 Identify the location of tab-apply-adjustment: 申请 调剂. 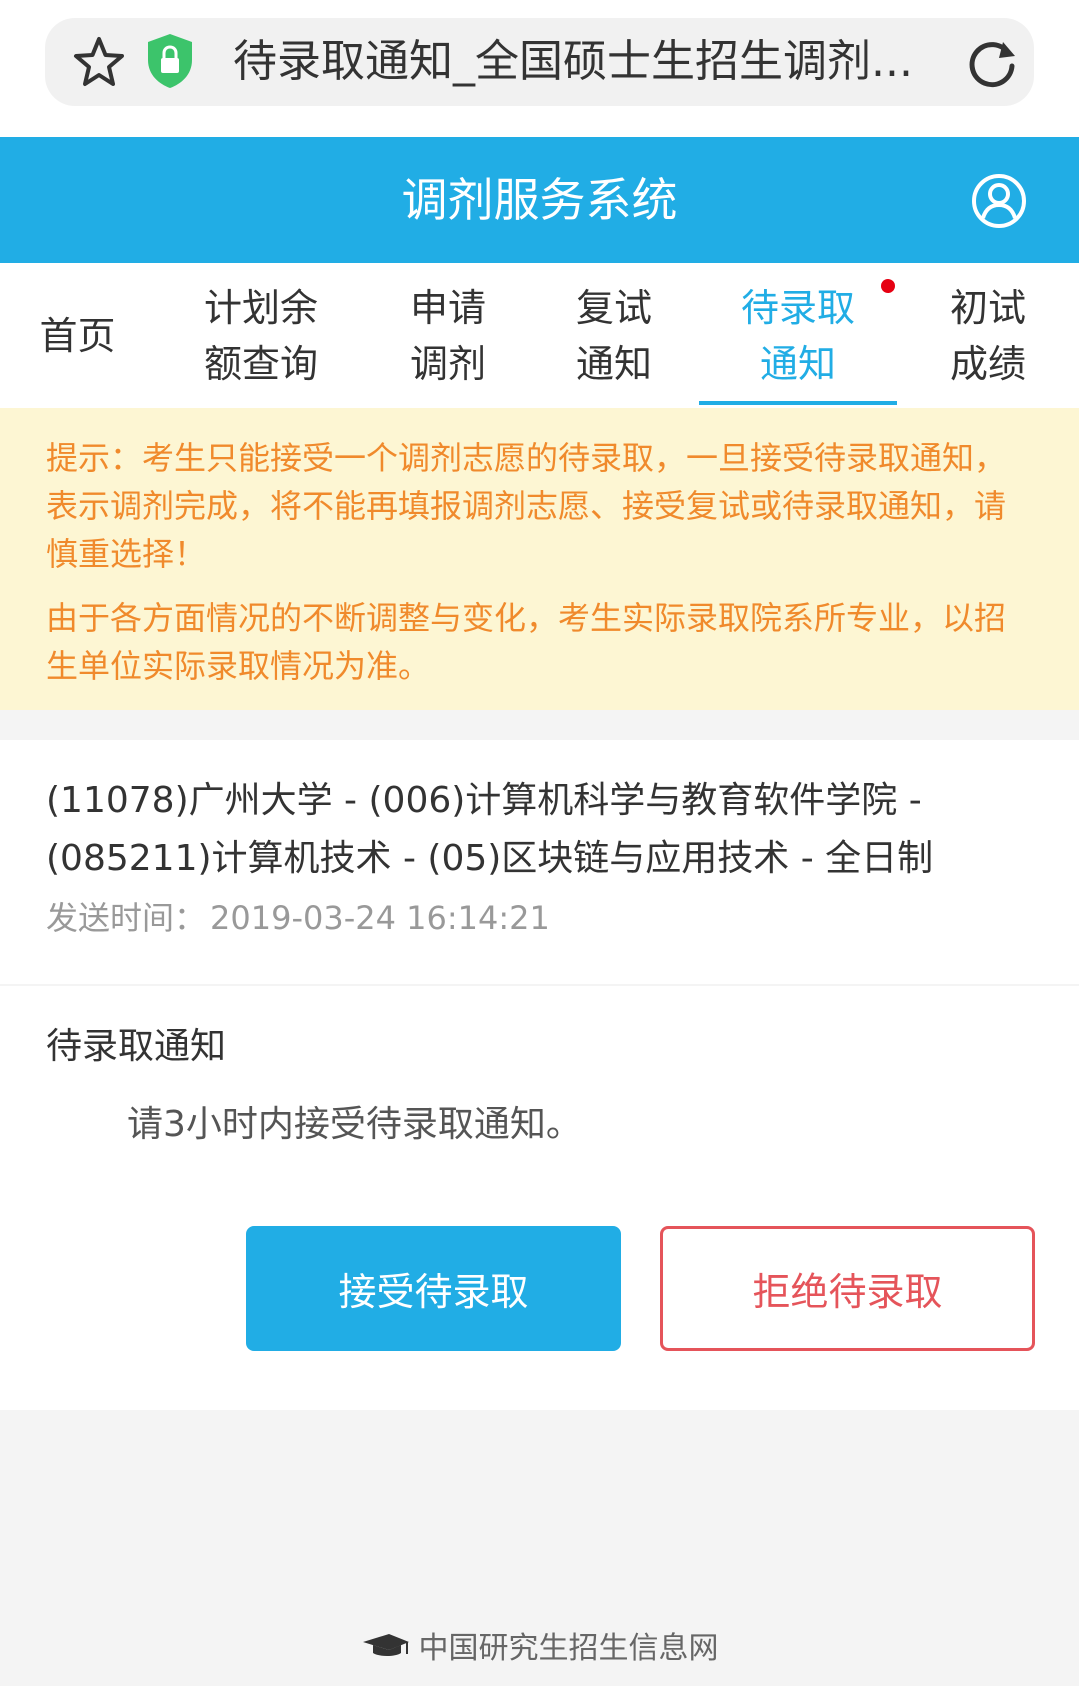
(448, 335).